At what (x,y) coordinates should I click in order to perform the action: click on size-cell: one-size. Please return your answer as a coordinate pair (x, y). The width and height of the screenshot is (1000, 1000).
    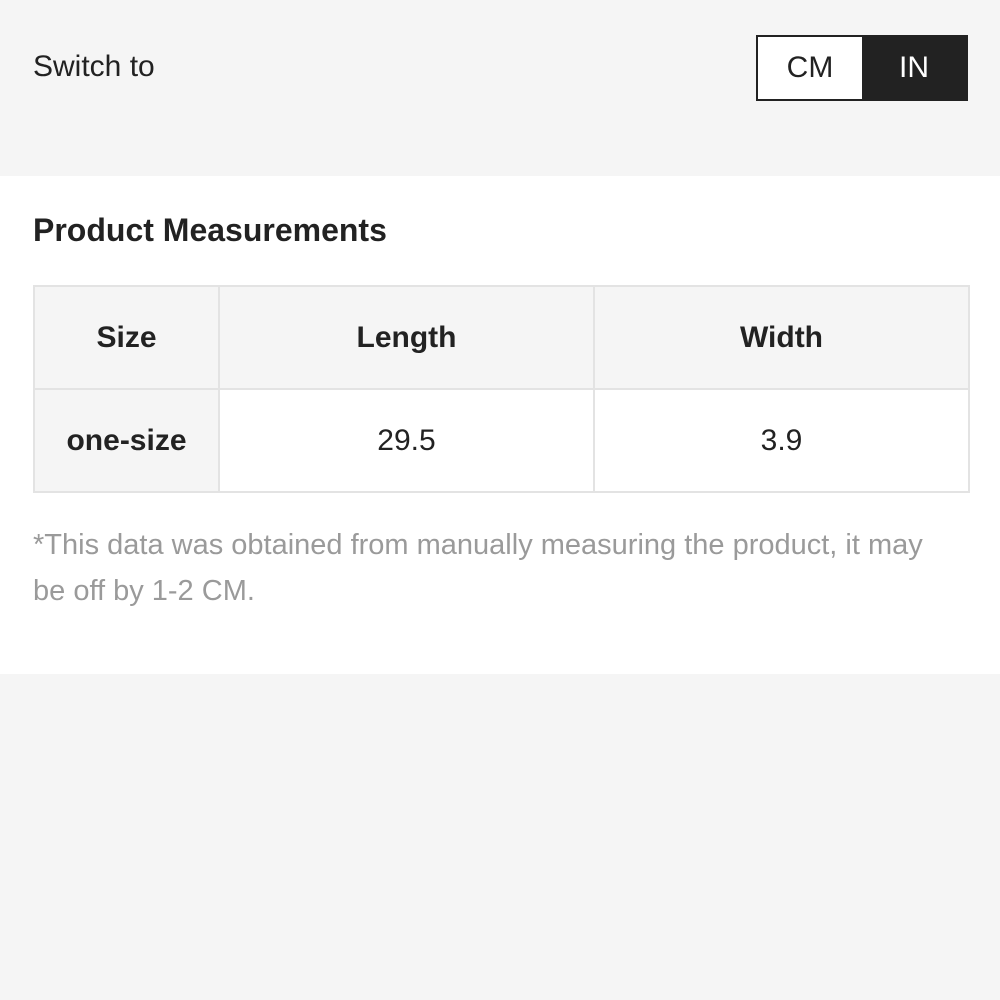
    Looking at the image, I should click on (126, 440).